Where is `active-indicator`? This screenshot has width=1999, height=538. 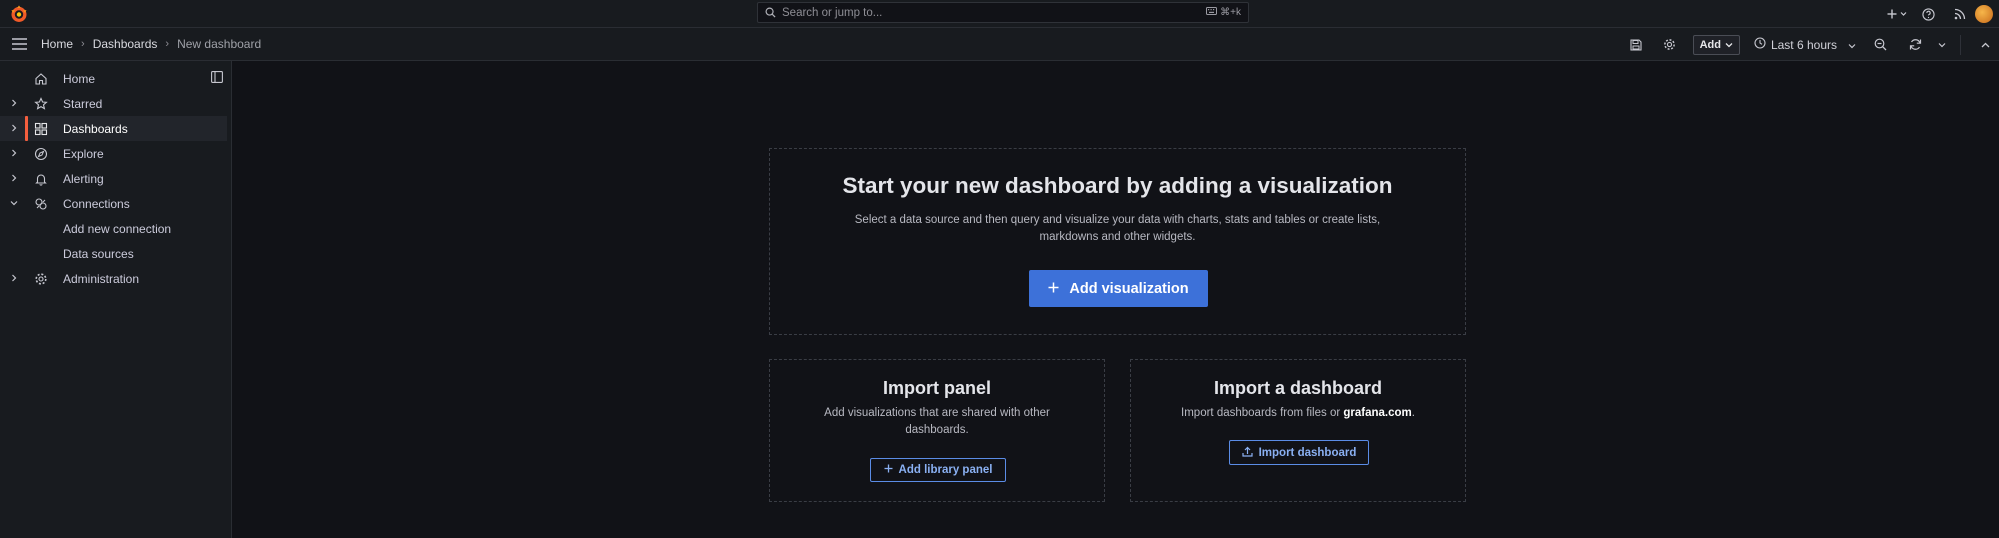
active-indicator is located at coordinates (26, 128).